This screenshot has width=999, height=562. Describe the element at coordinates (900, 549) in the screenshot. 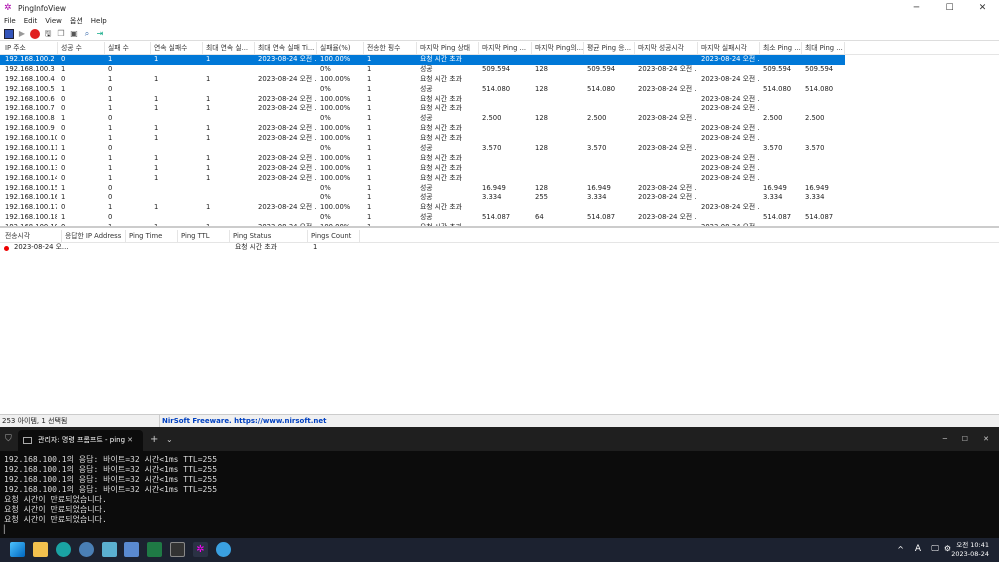

I see `show-hidden-icons: ^` at that location.